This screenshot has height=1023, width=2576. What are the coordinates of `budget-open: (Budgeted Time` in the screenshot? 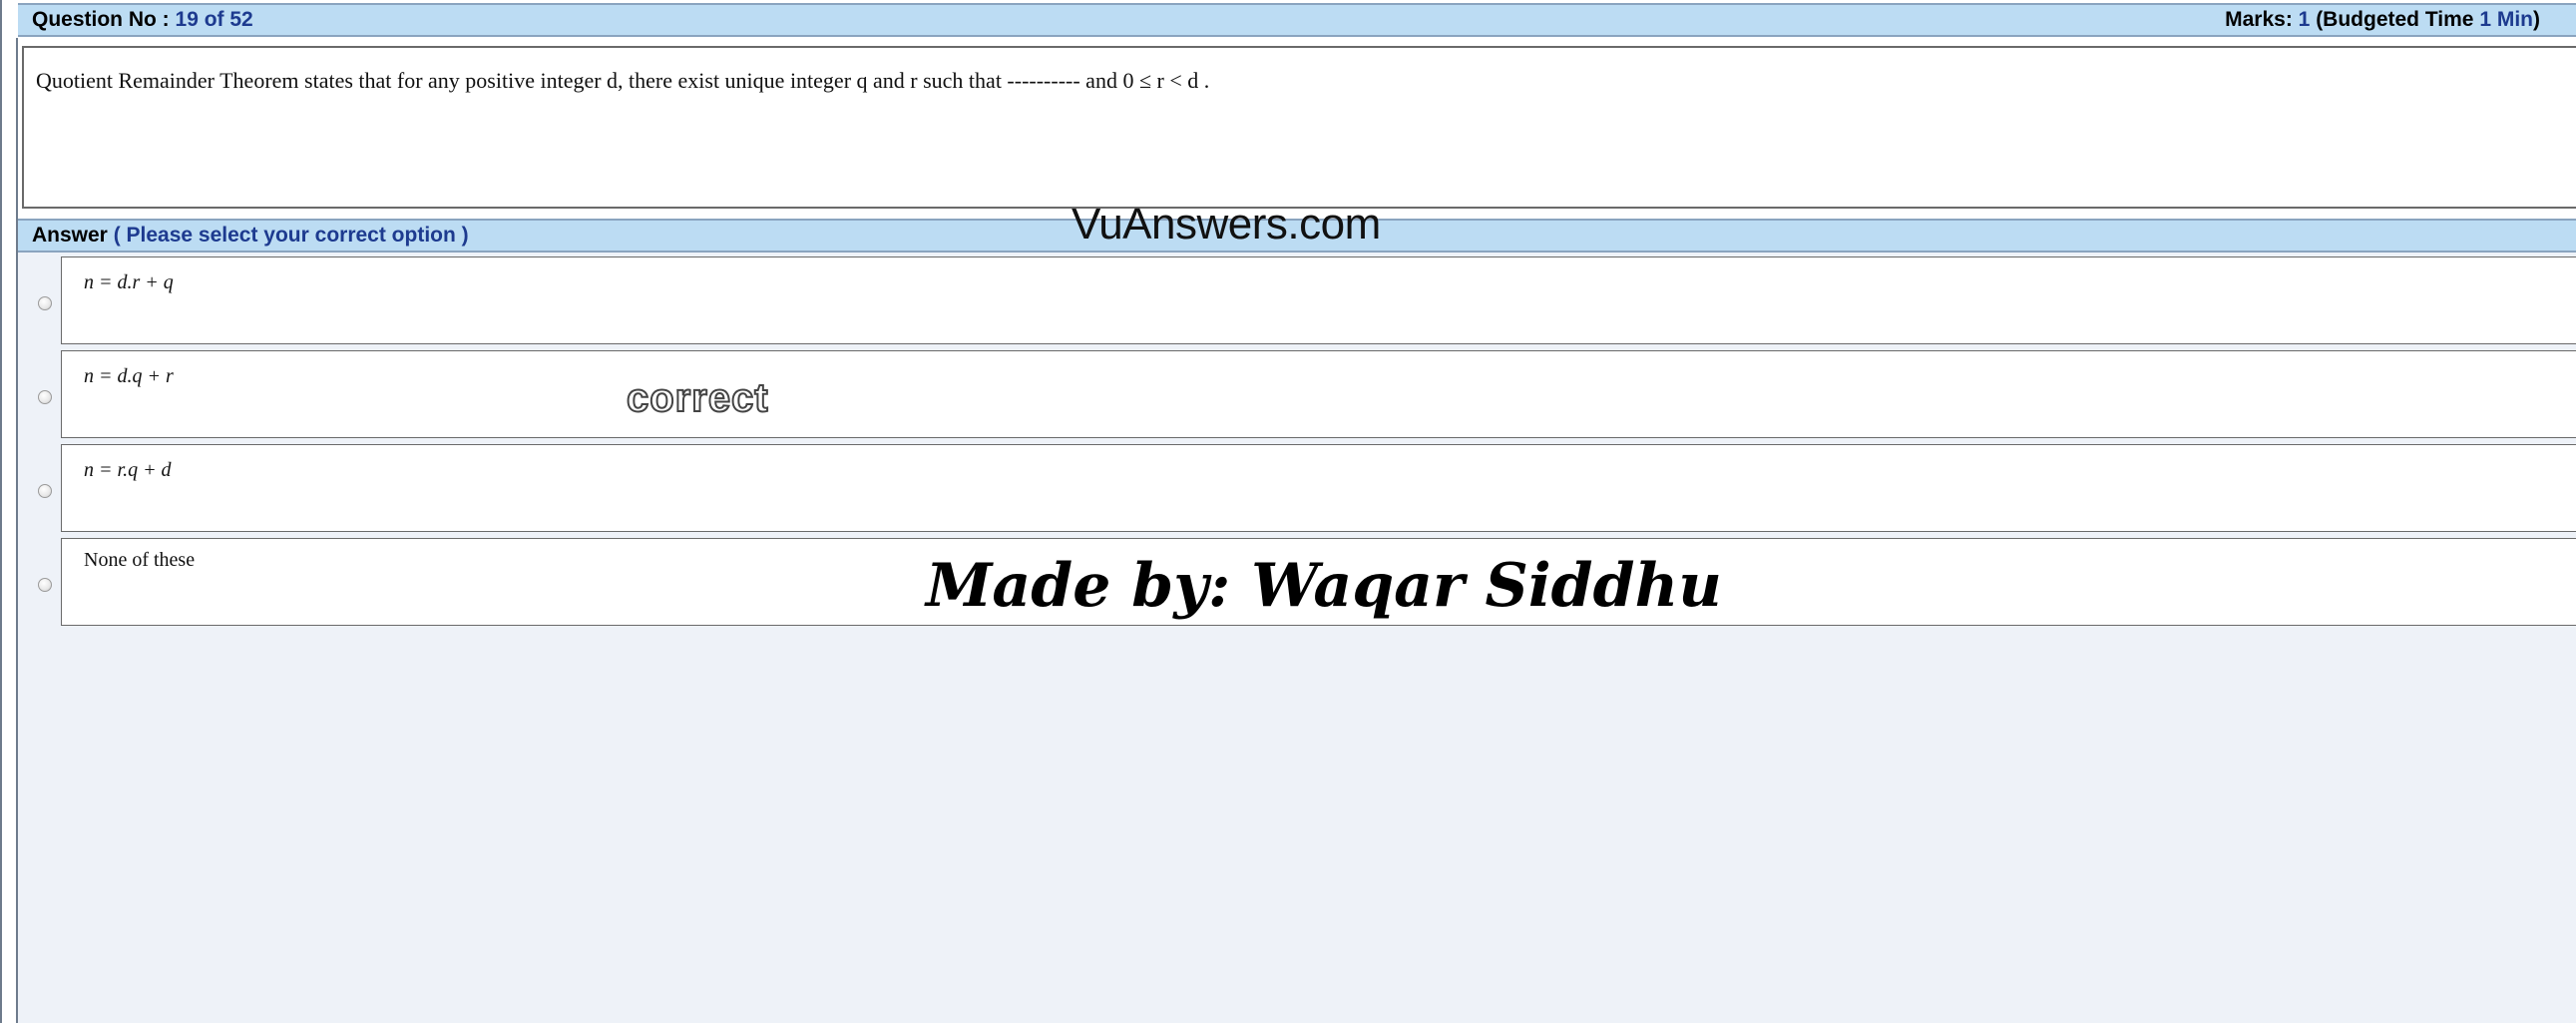 It's located at (2395, 19).